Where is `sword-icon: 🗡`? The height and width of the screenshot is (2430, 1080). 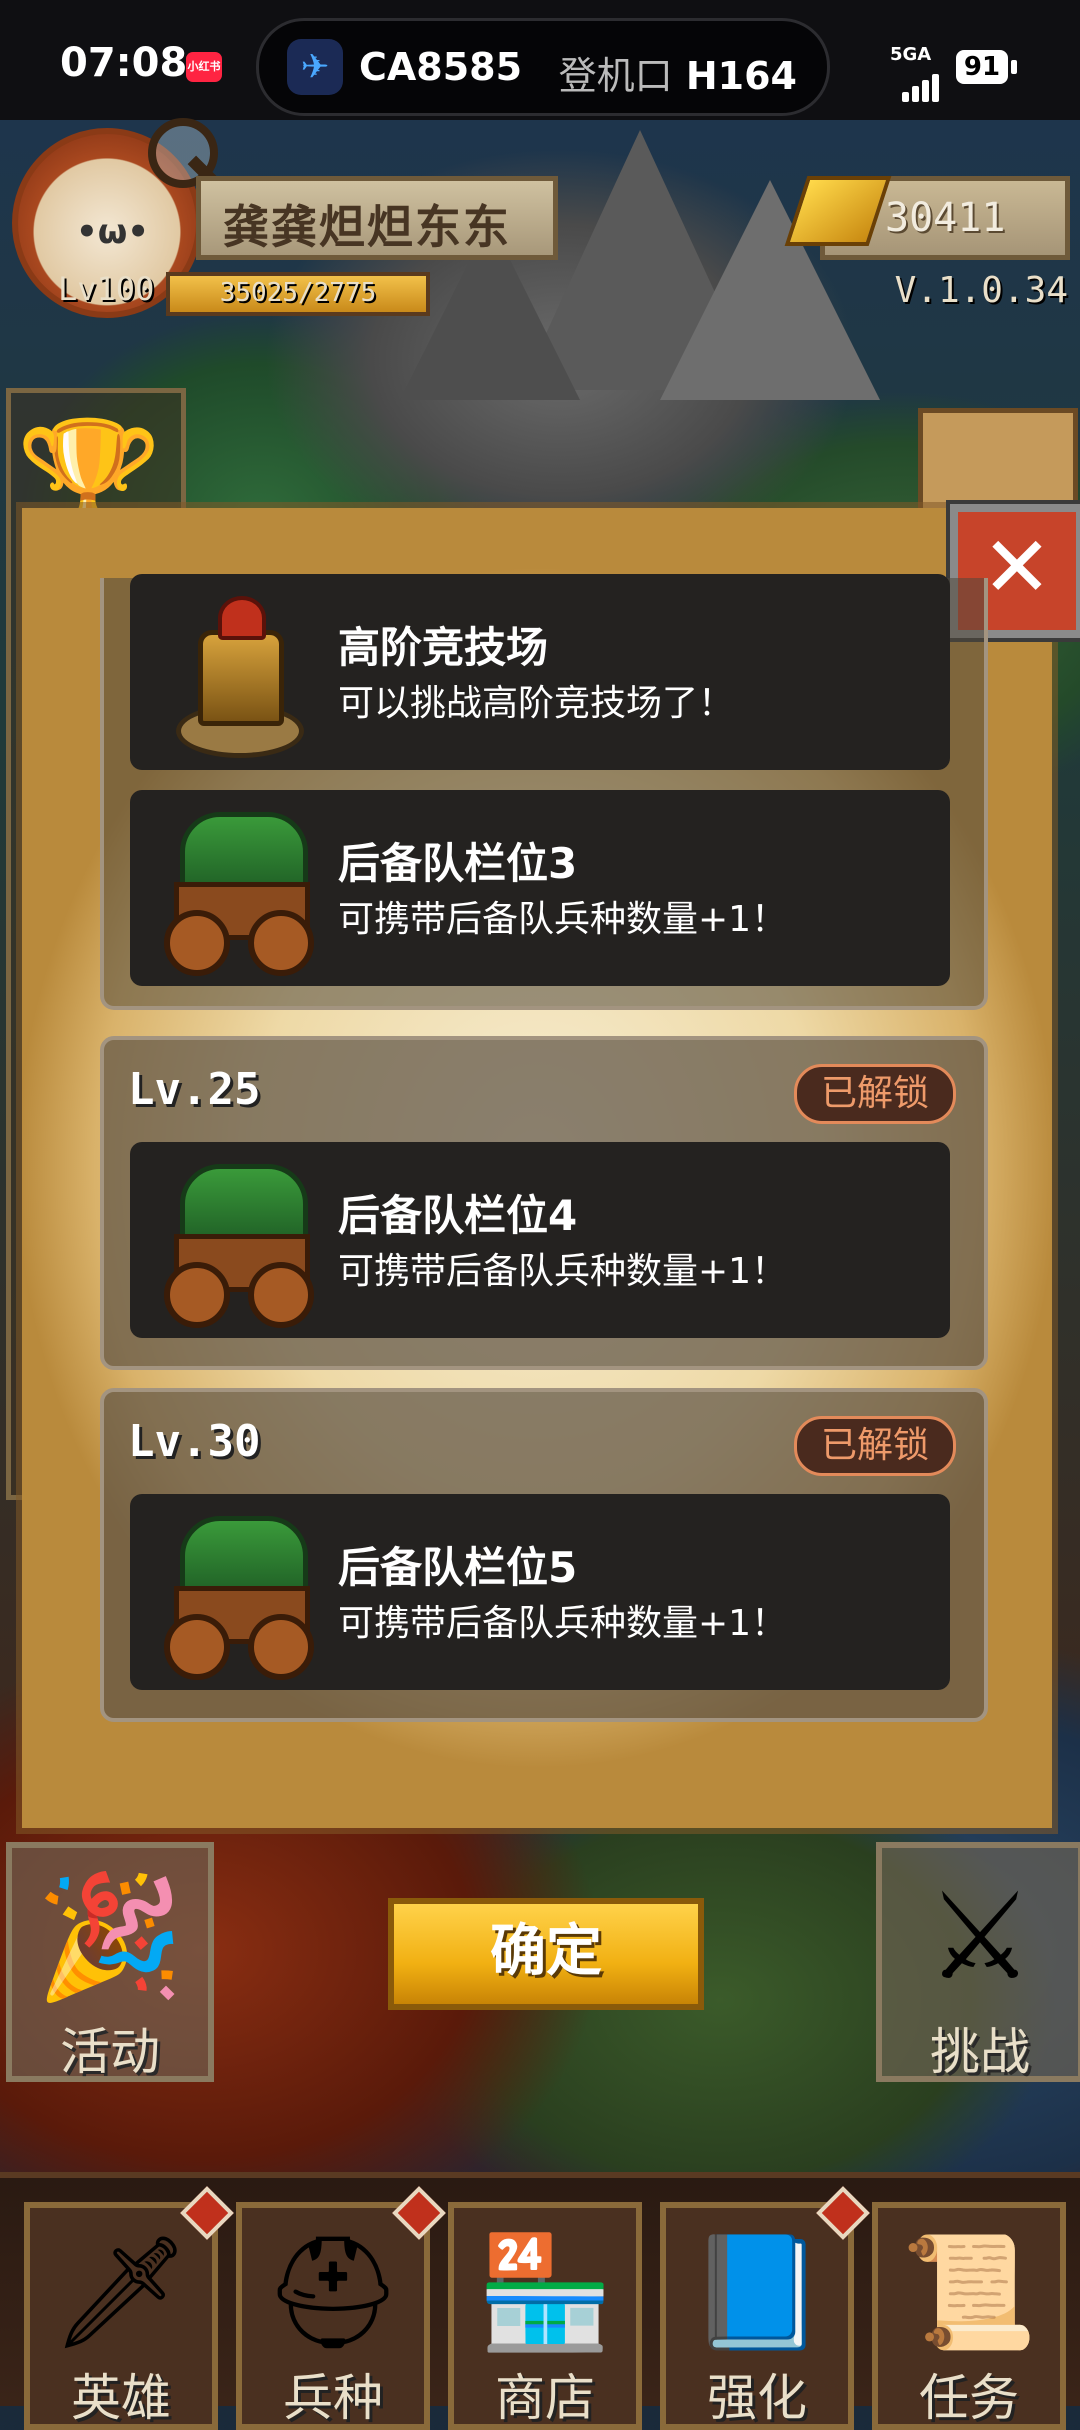
sword-icon: 🗡 is located at coordinates (121, 2292).